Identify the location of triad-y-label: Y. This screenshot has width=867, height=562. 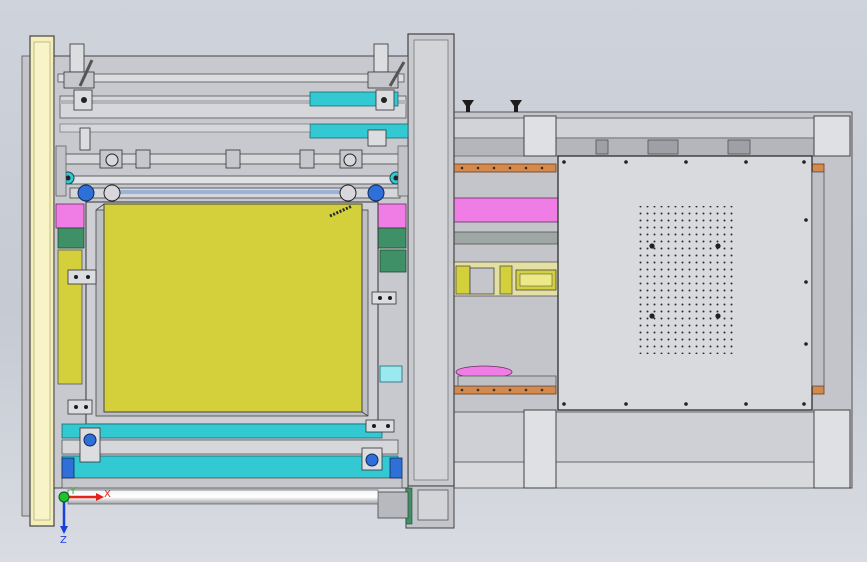
(73, 491).